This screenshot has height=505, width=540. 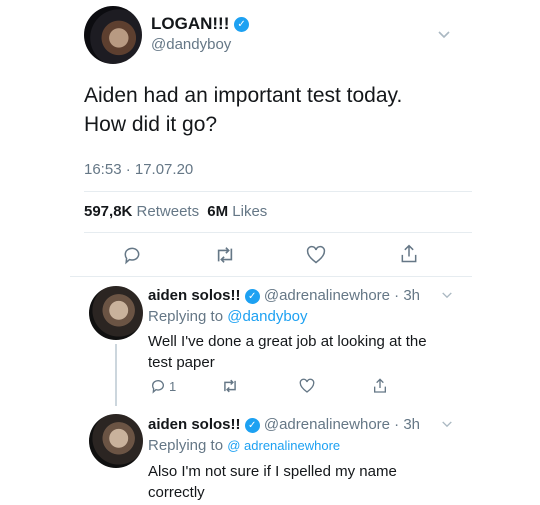 I want to click on main-display-name: LOGAN!!!, so click(x=190, y=23).